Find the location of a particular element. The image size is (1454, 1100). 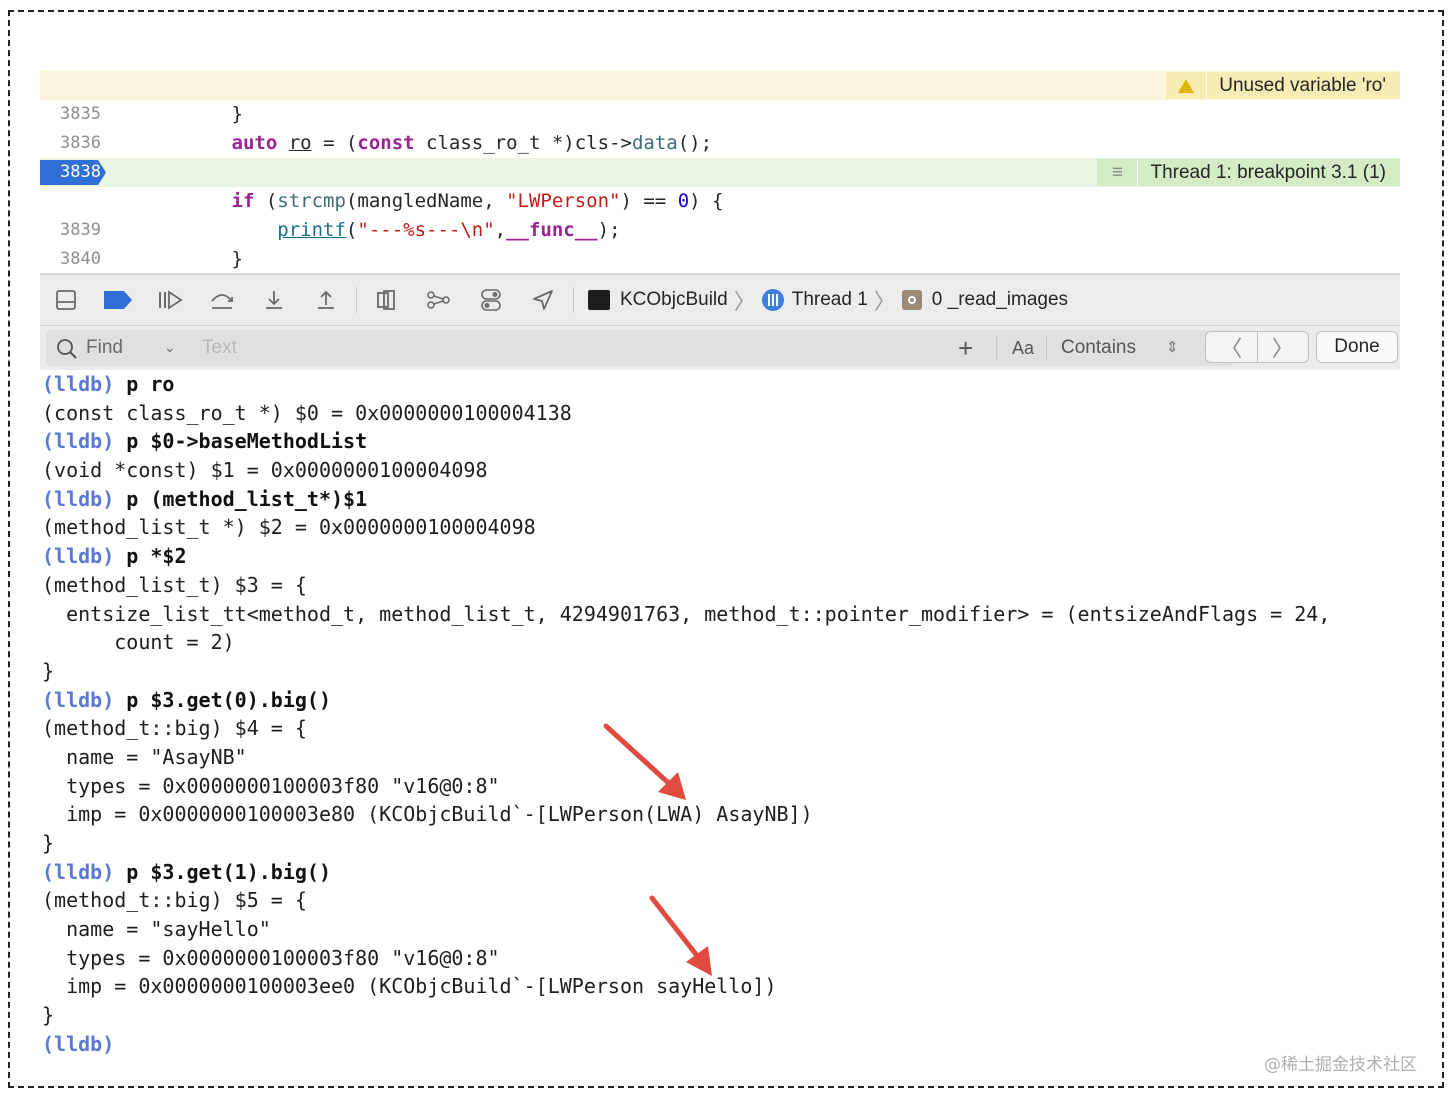

find-field: Find ⌄ Text + Aa Contains ⇕ is located at coordinates (640, 348).